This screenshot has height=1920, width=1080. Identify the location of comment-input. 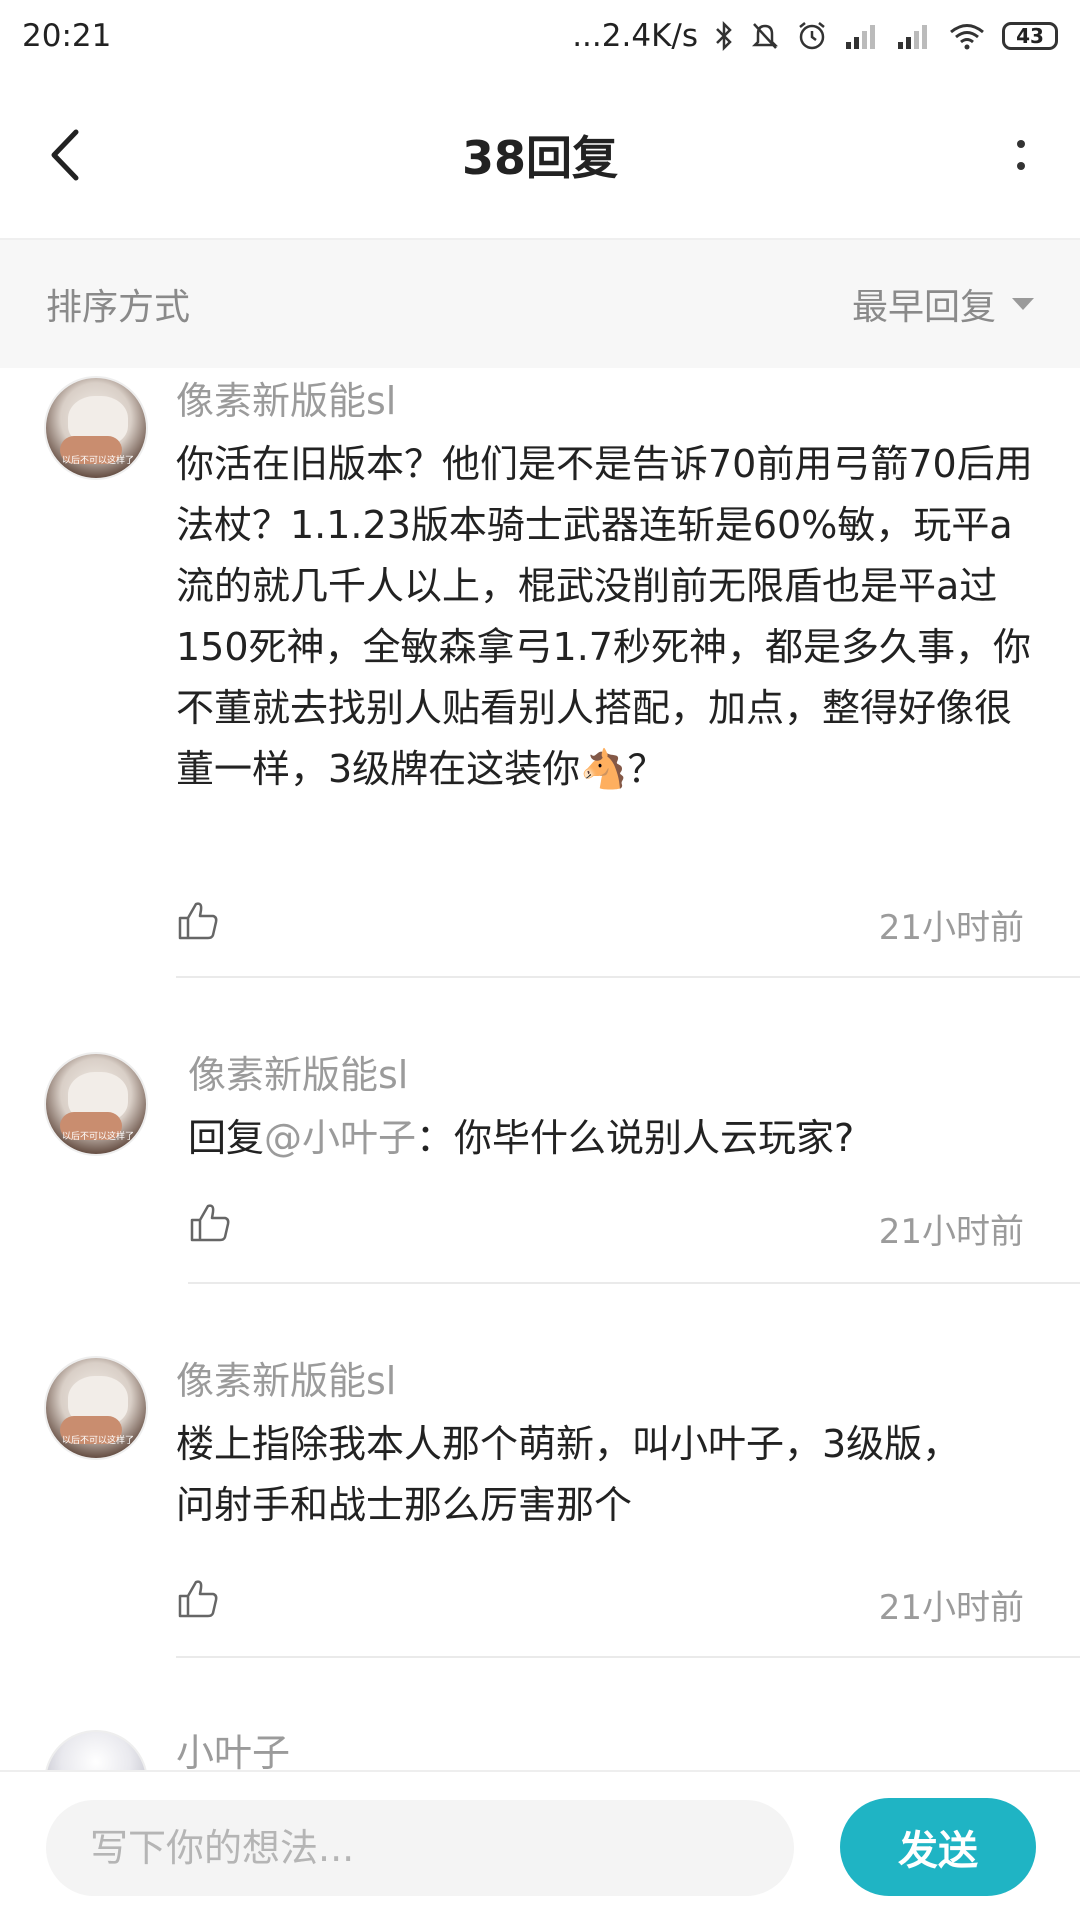
(420, 1848).